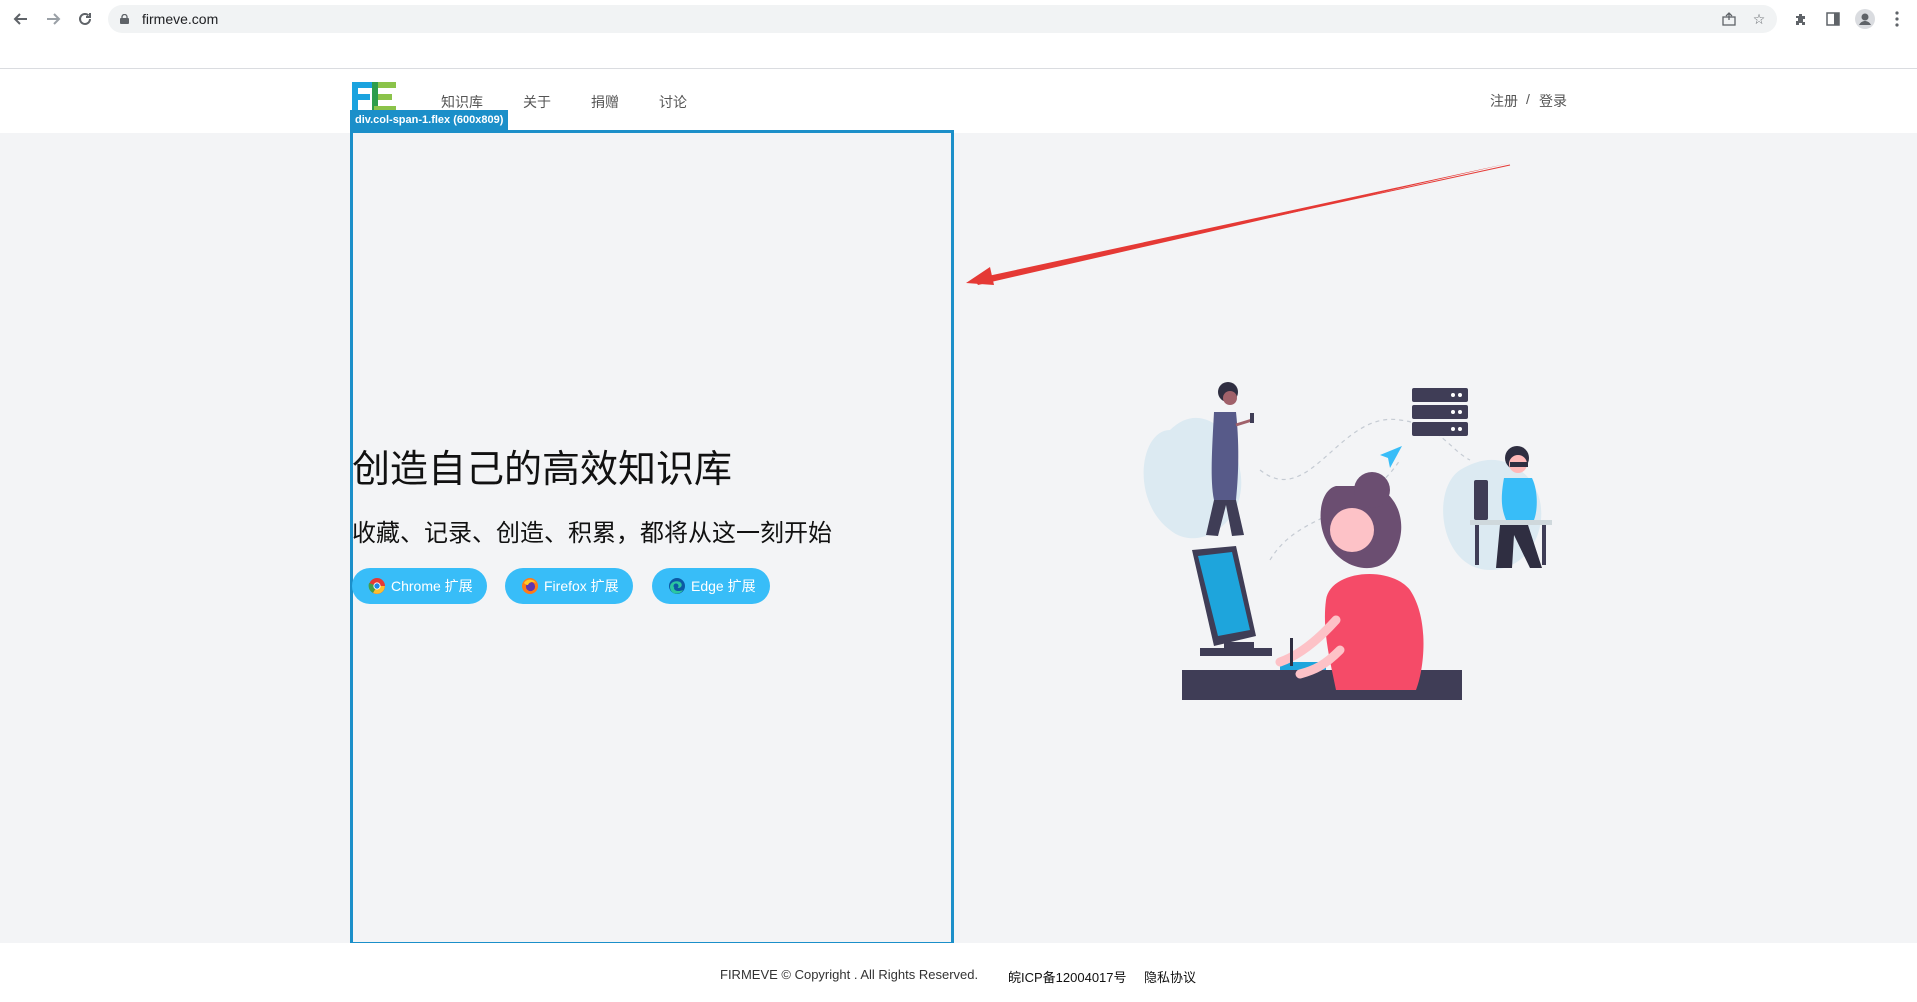 The image size is (1917, 1002). What do you see at coordinates (376, 586) in the screenshot?
I see `chrome-icon` at bounding box center [376, 586].